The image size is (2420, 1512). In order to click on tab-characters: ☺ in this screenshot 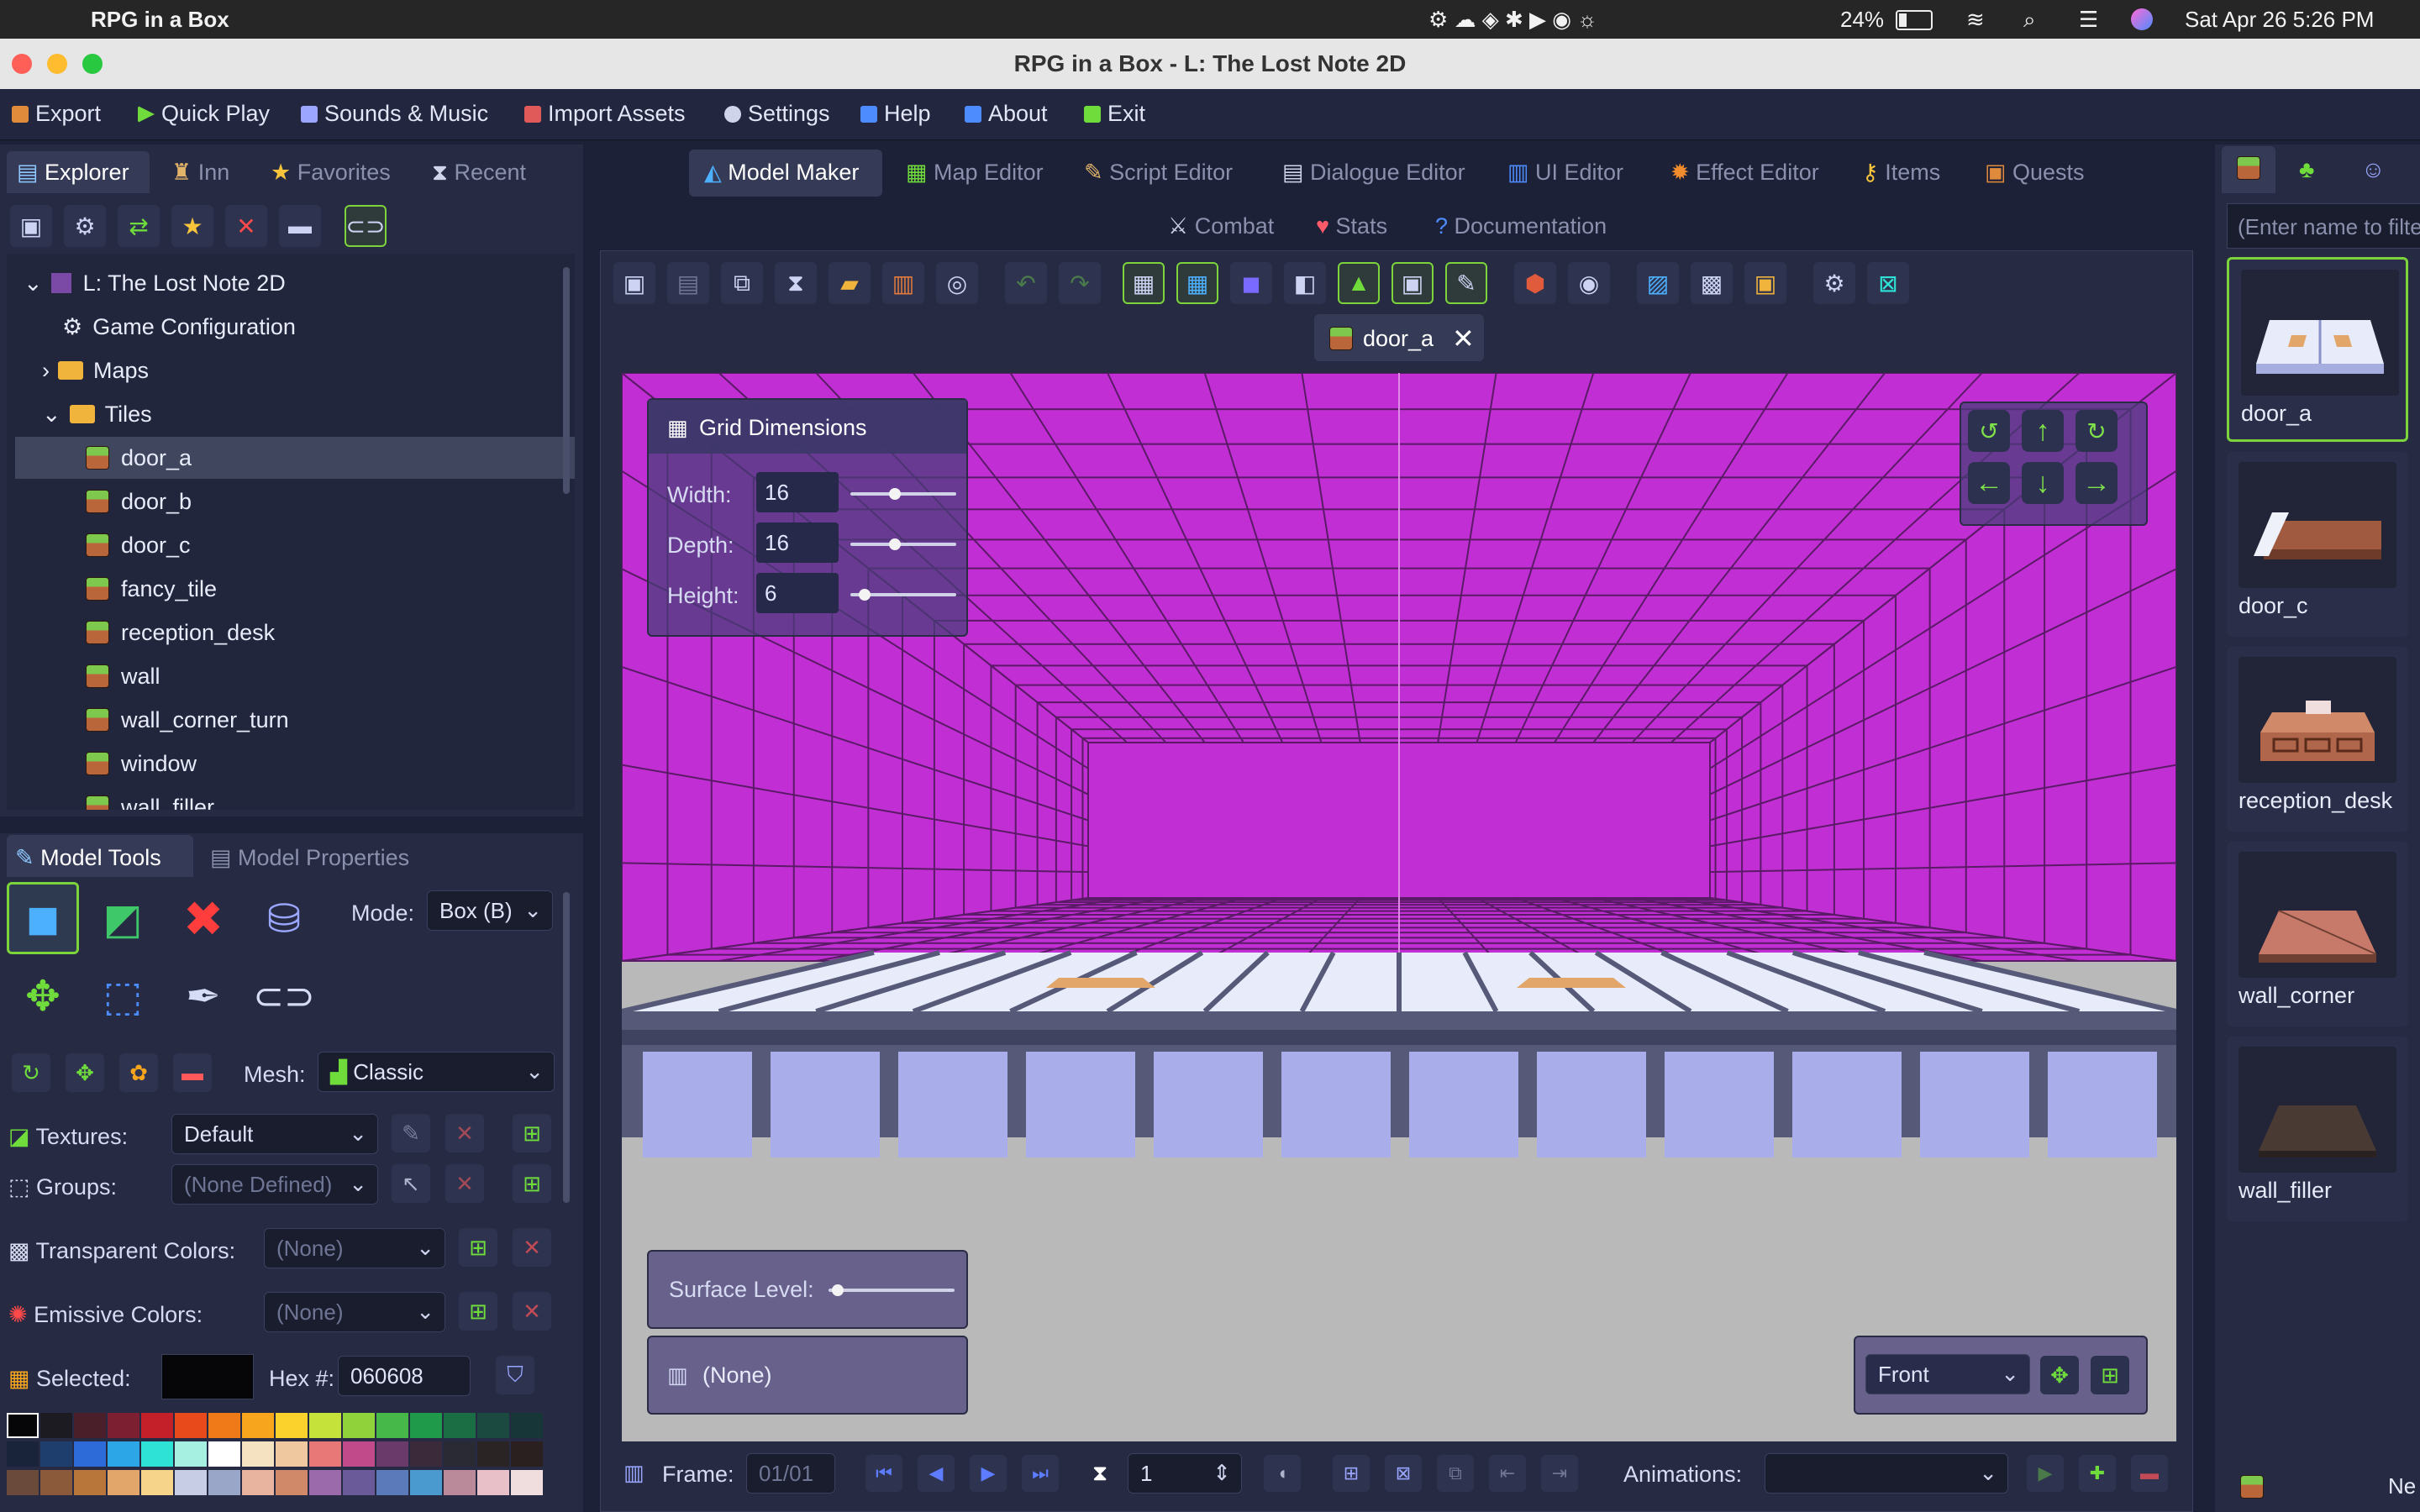, I will do `click(2373, 169)`.